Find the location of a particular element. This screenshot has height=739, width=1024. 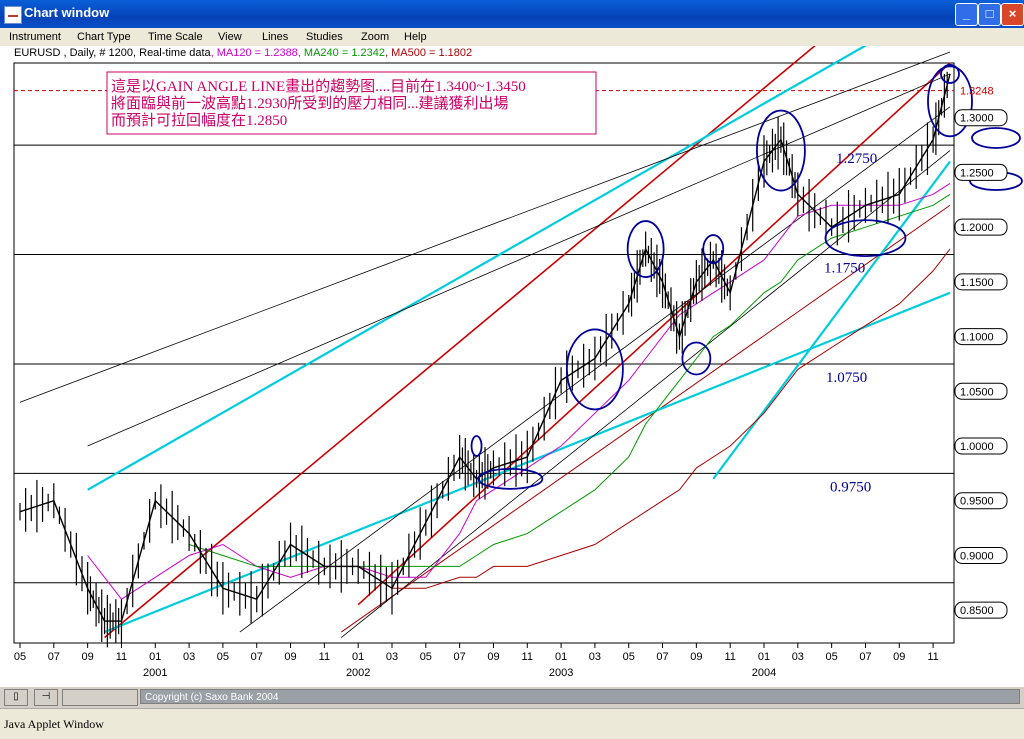

level-label: 1.1750 is located at coordinates (844, 269).